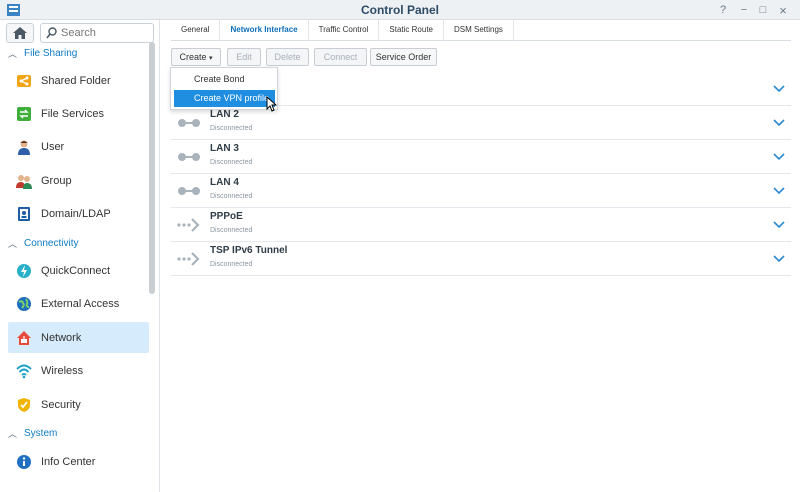  What do you see at coordinates (340, 57) in the screenshot?
I see `connect-button: Connect` at bounding box center [340, 57].